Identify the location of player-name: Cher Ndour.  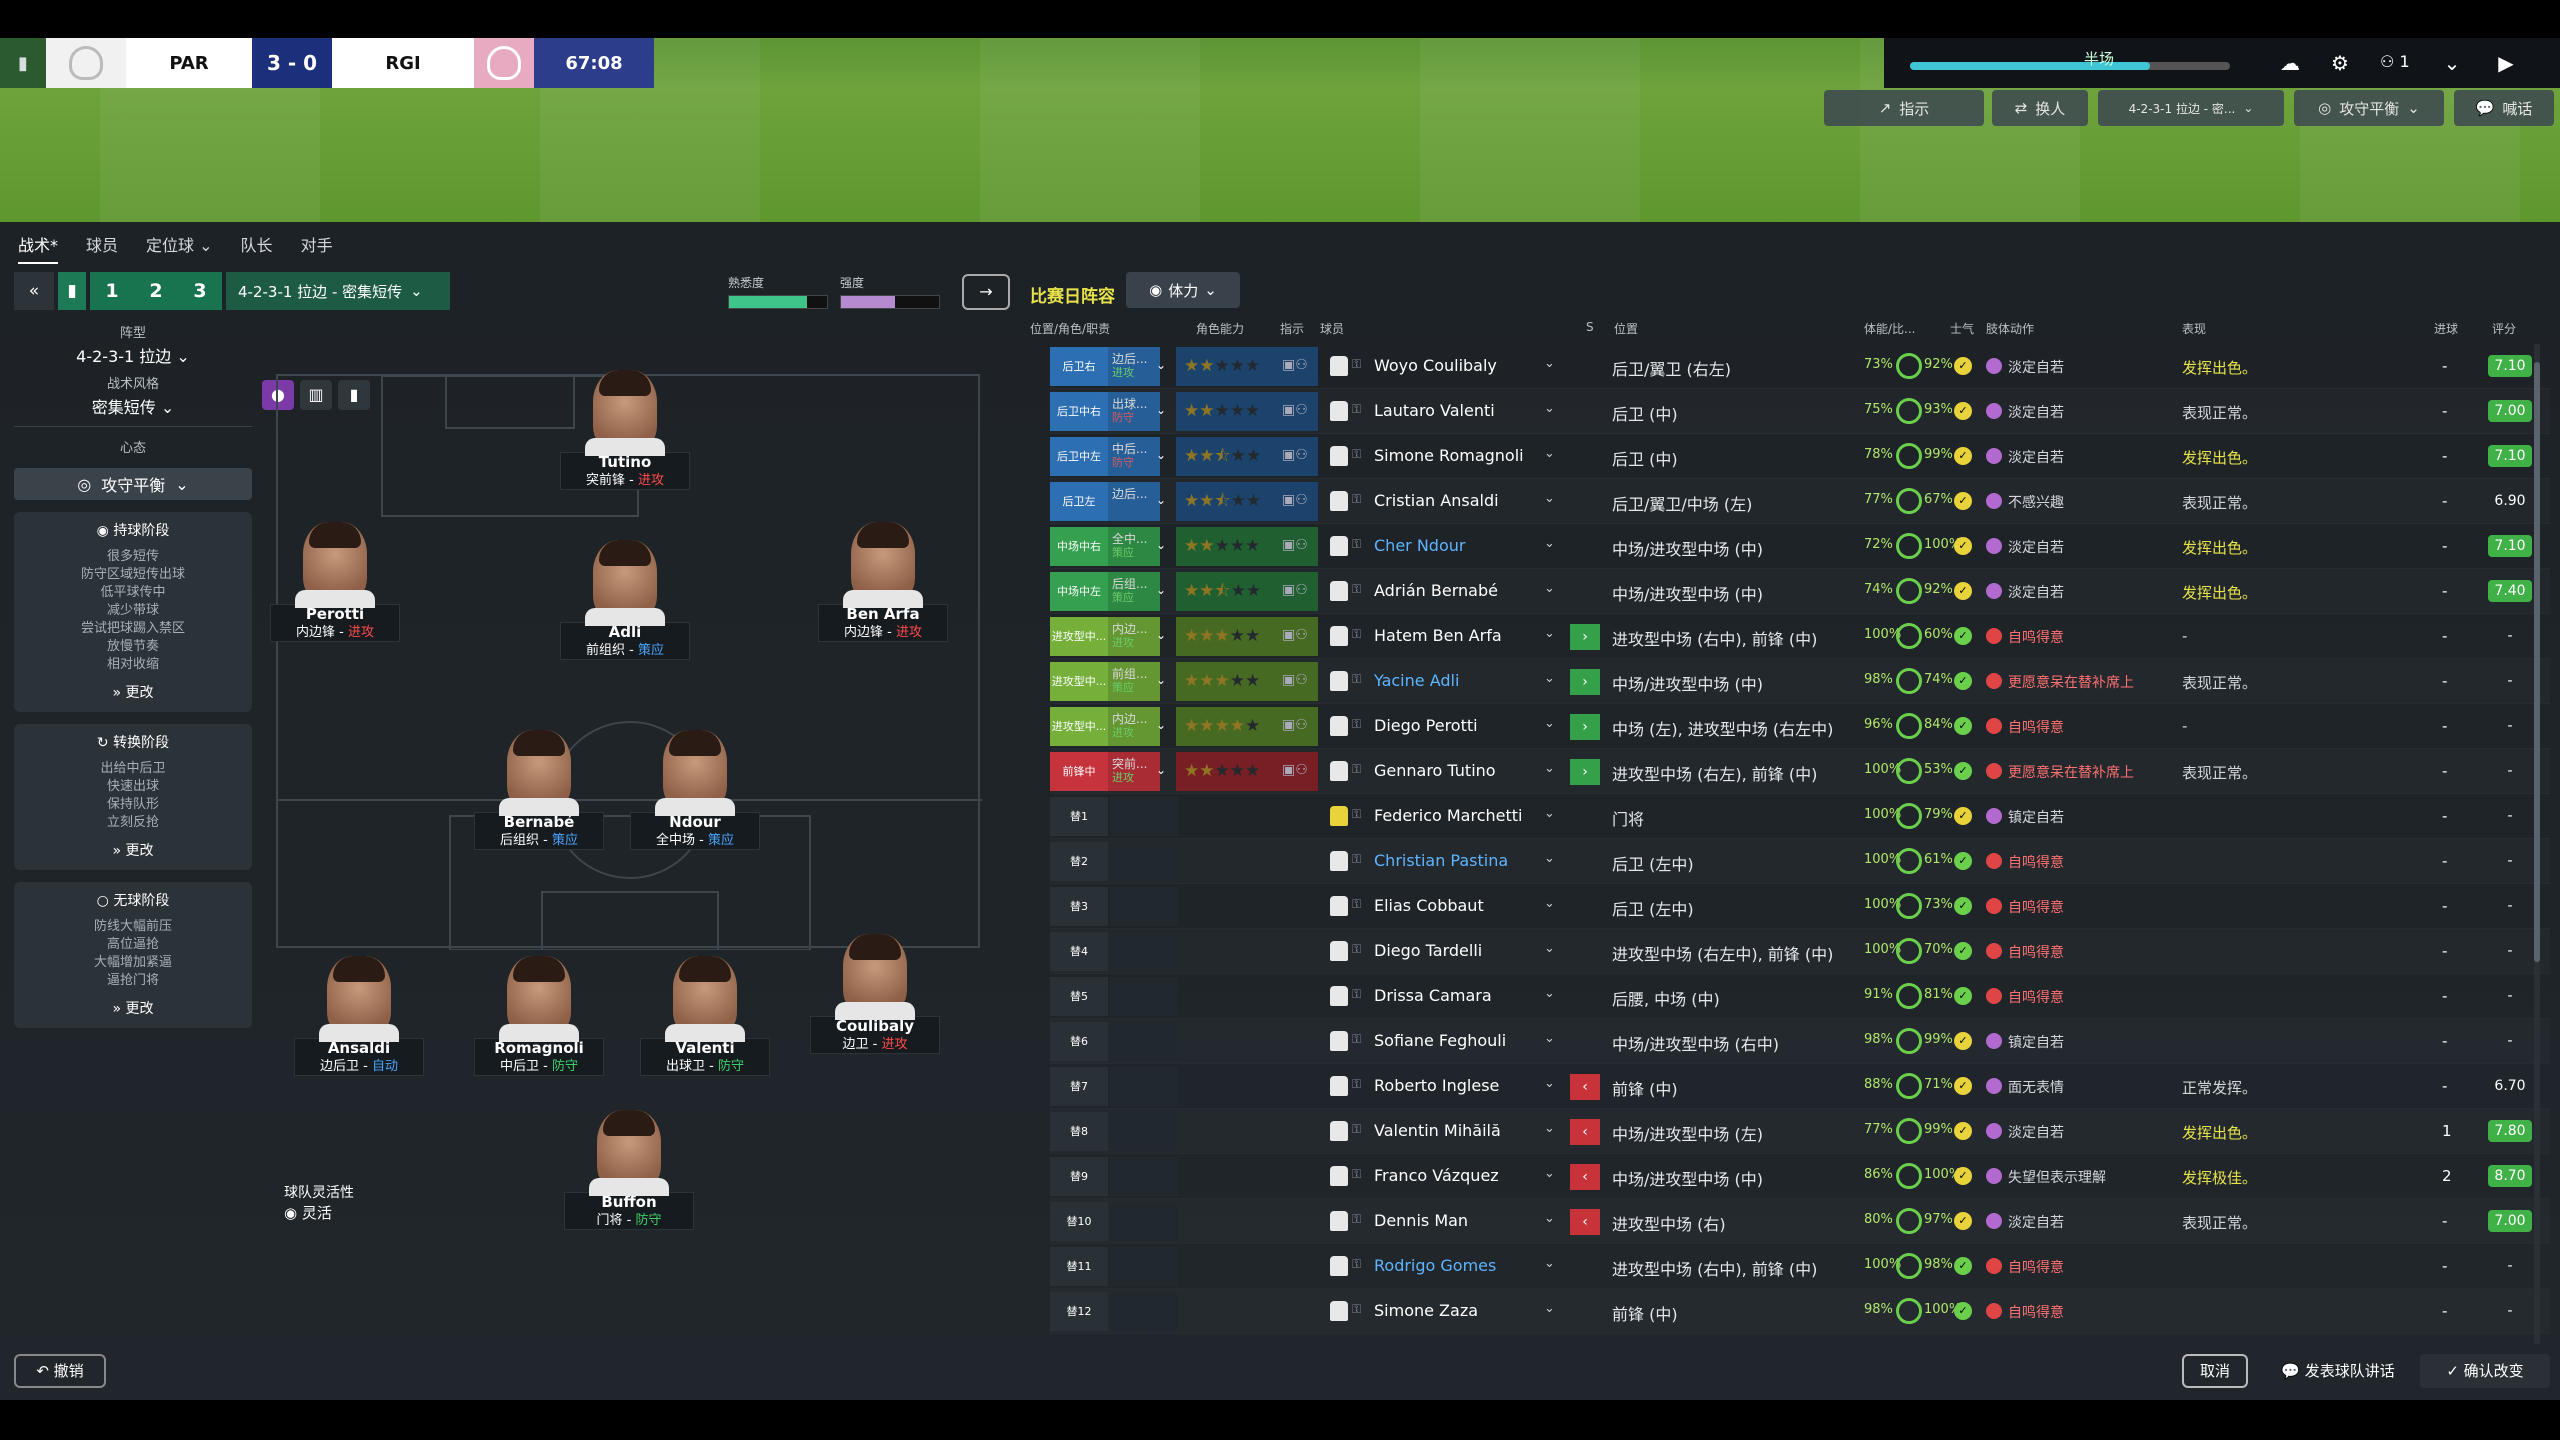
(1419, 545).